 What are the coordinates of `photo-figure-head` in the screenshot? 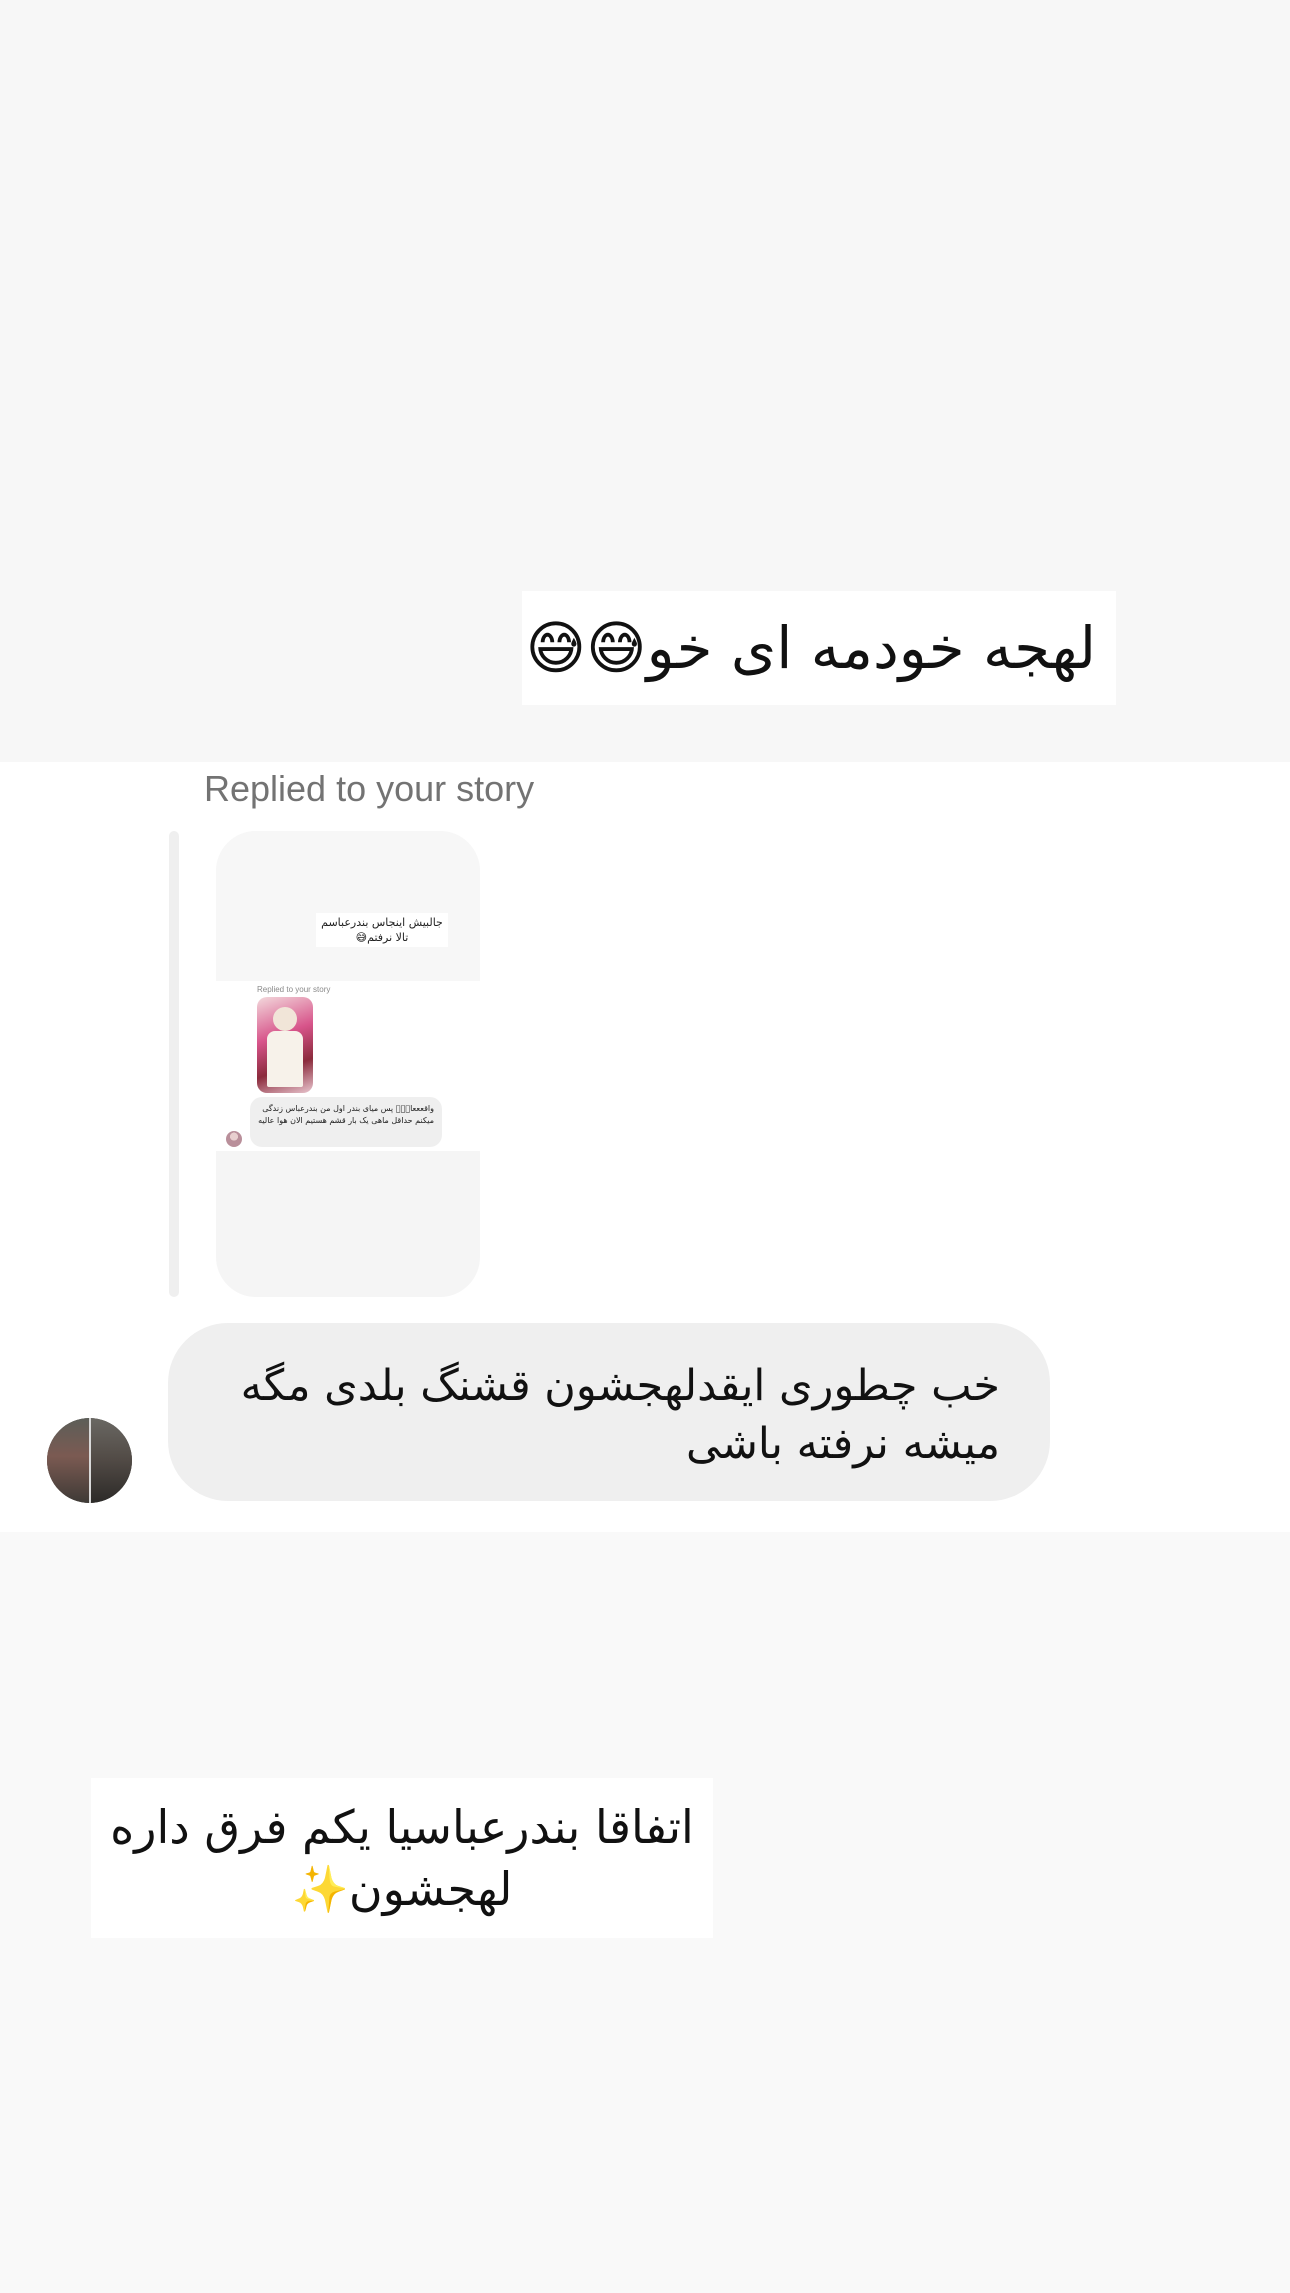 It's located at (285, 1019).